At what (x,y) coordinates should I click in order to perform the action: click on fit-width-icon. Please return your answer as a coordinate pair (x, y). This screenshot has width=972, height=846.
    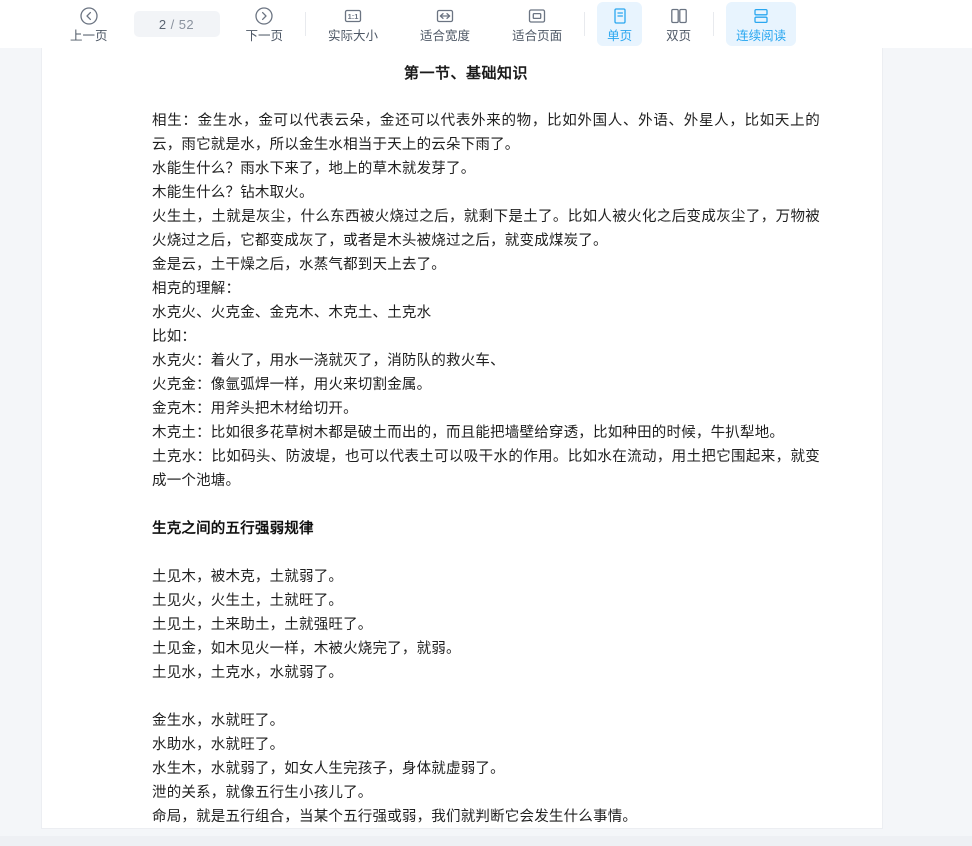
    Looking at the image, I should click on (445, 16).